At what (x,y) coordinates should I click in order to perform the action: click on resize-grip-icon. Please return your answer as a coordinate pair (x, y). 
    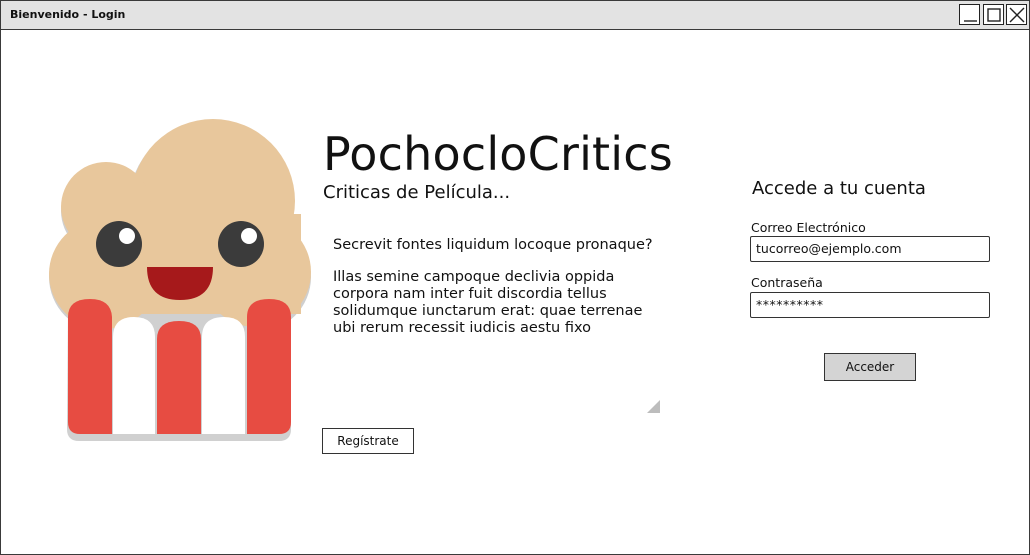
    Looking at the image, I should click on (653, 406).